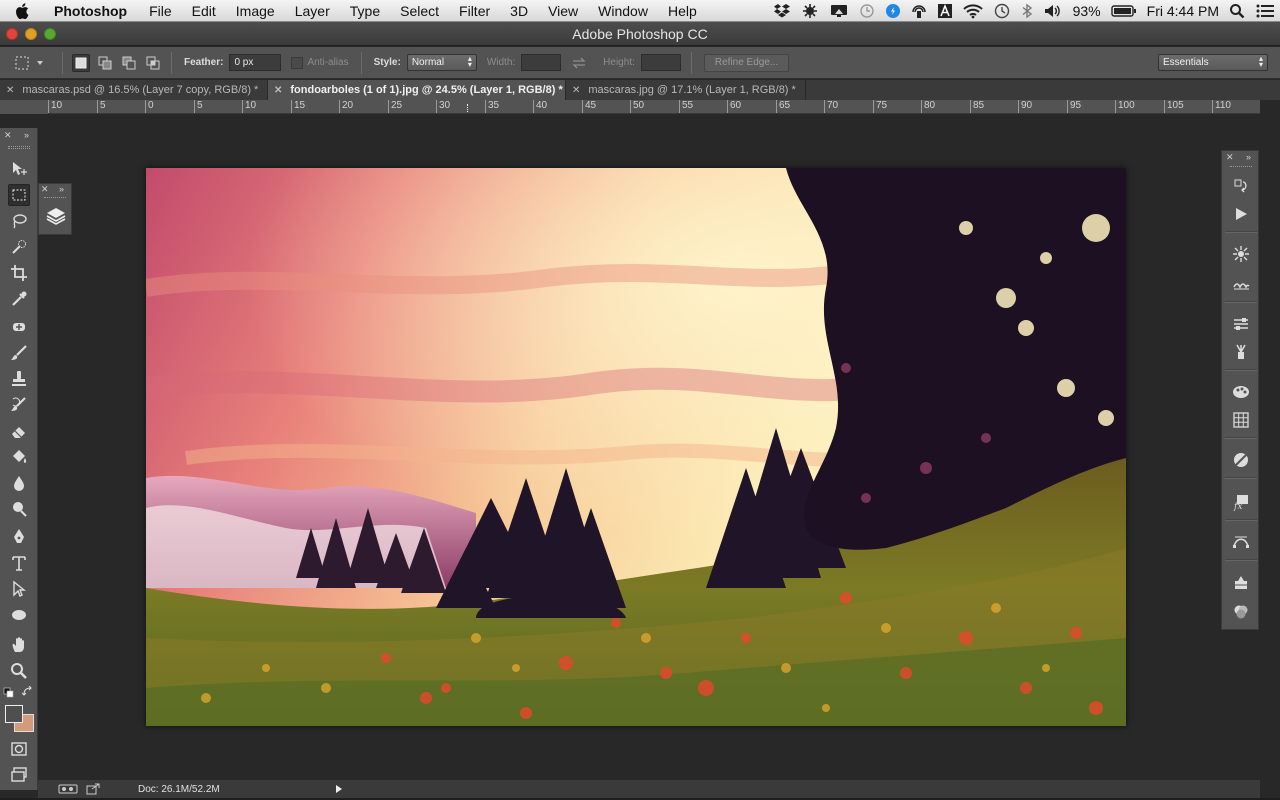 The height and width of the screenshot is (800, 1280). What do you see at coordinates (1237, 11) in the screenshot?
I see `spotlight-icon` at bounding box center [1237, 11].